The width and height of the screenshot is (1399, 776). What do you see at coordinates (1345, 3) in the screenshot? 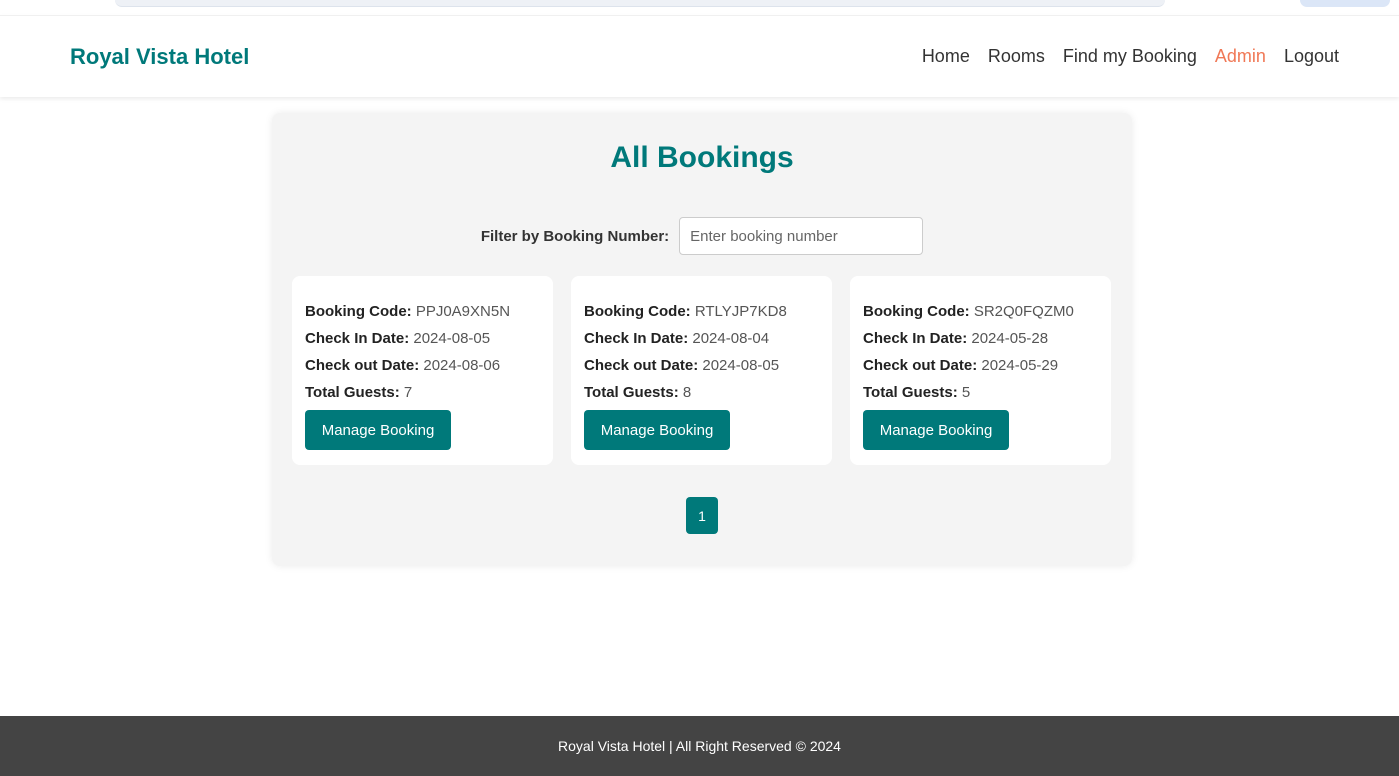
I see `browser-top-strip-right` at bounding box center [1345, 3].